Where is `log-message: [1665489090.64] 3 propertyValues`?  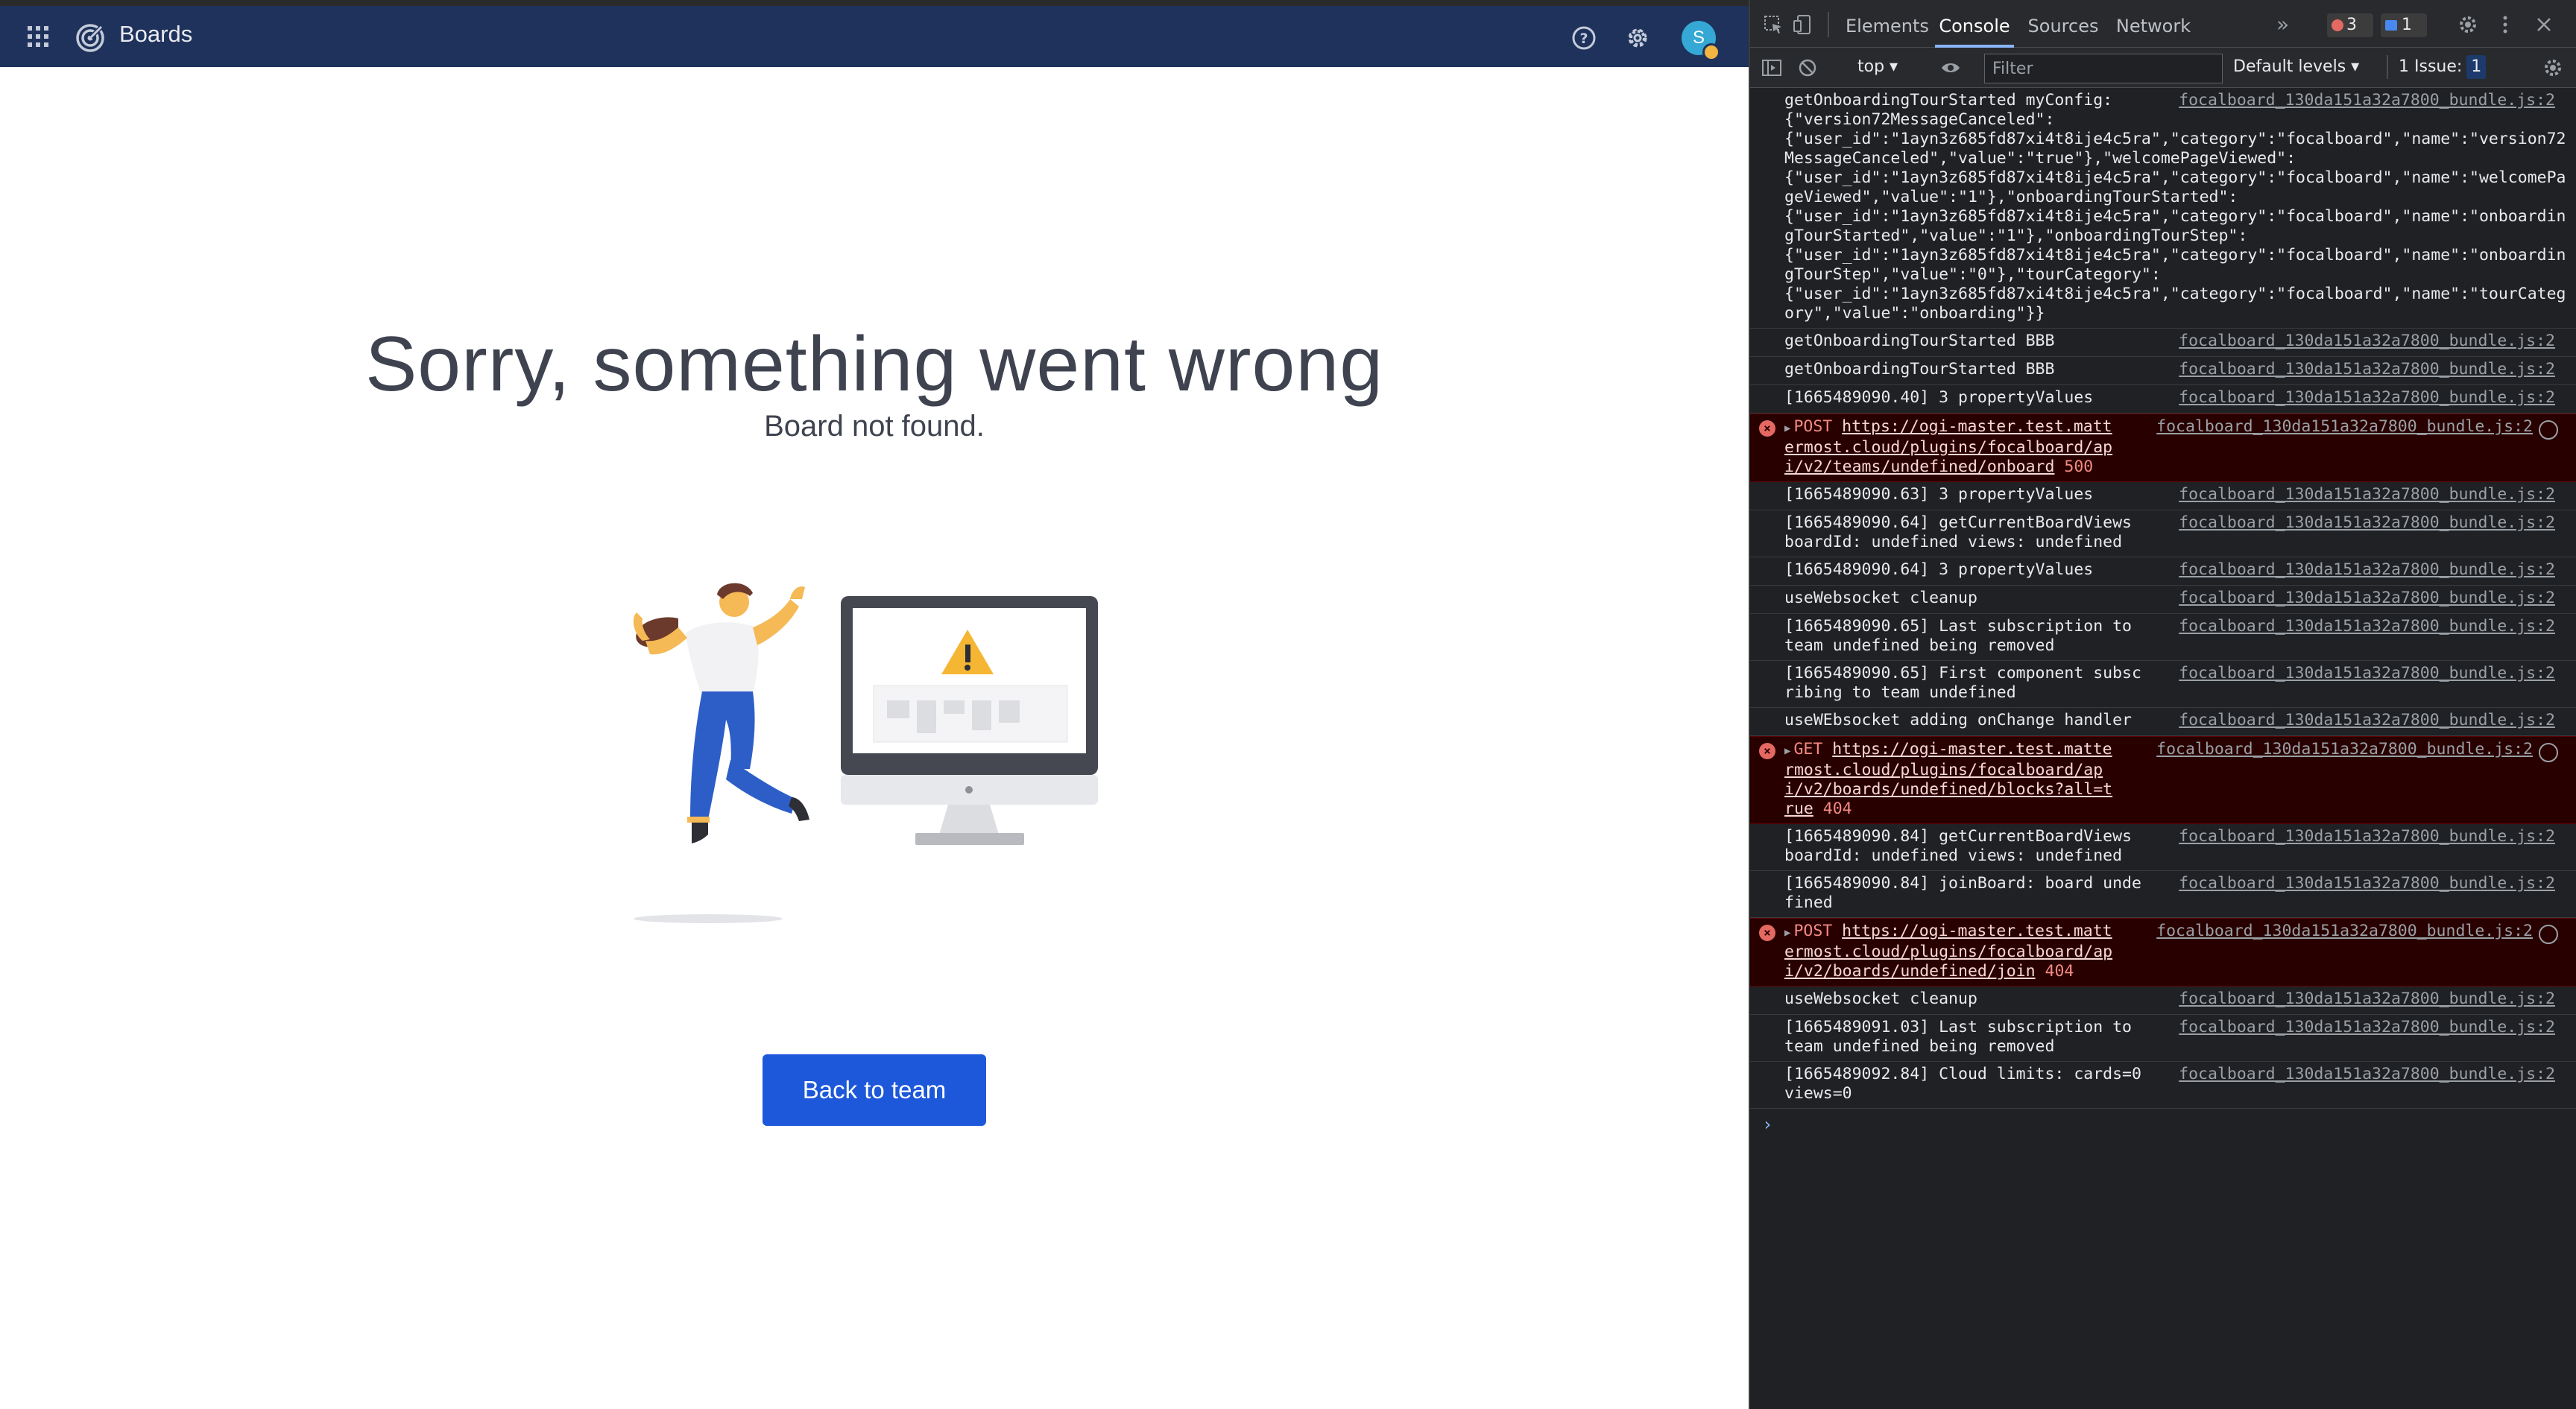
log-message: [1665489090.64] 3 propertyValues is located at coordinates (1939, 569).